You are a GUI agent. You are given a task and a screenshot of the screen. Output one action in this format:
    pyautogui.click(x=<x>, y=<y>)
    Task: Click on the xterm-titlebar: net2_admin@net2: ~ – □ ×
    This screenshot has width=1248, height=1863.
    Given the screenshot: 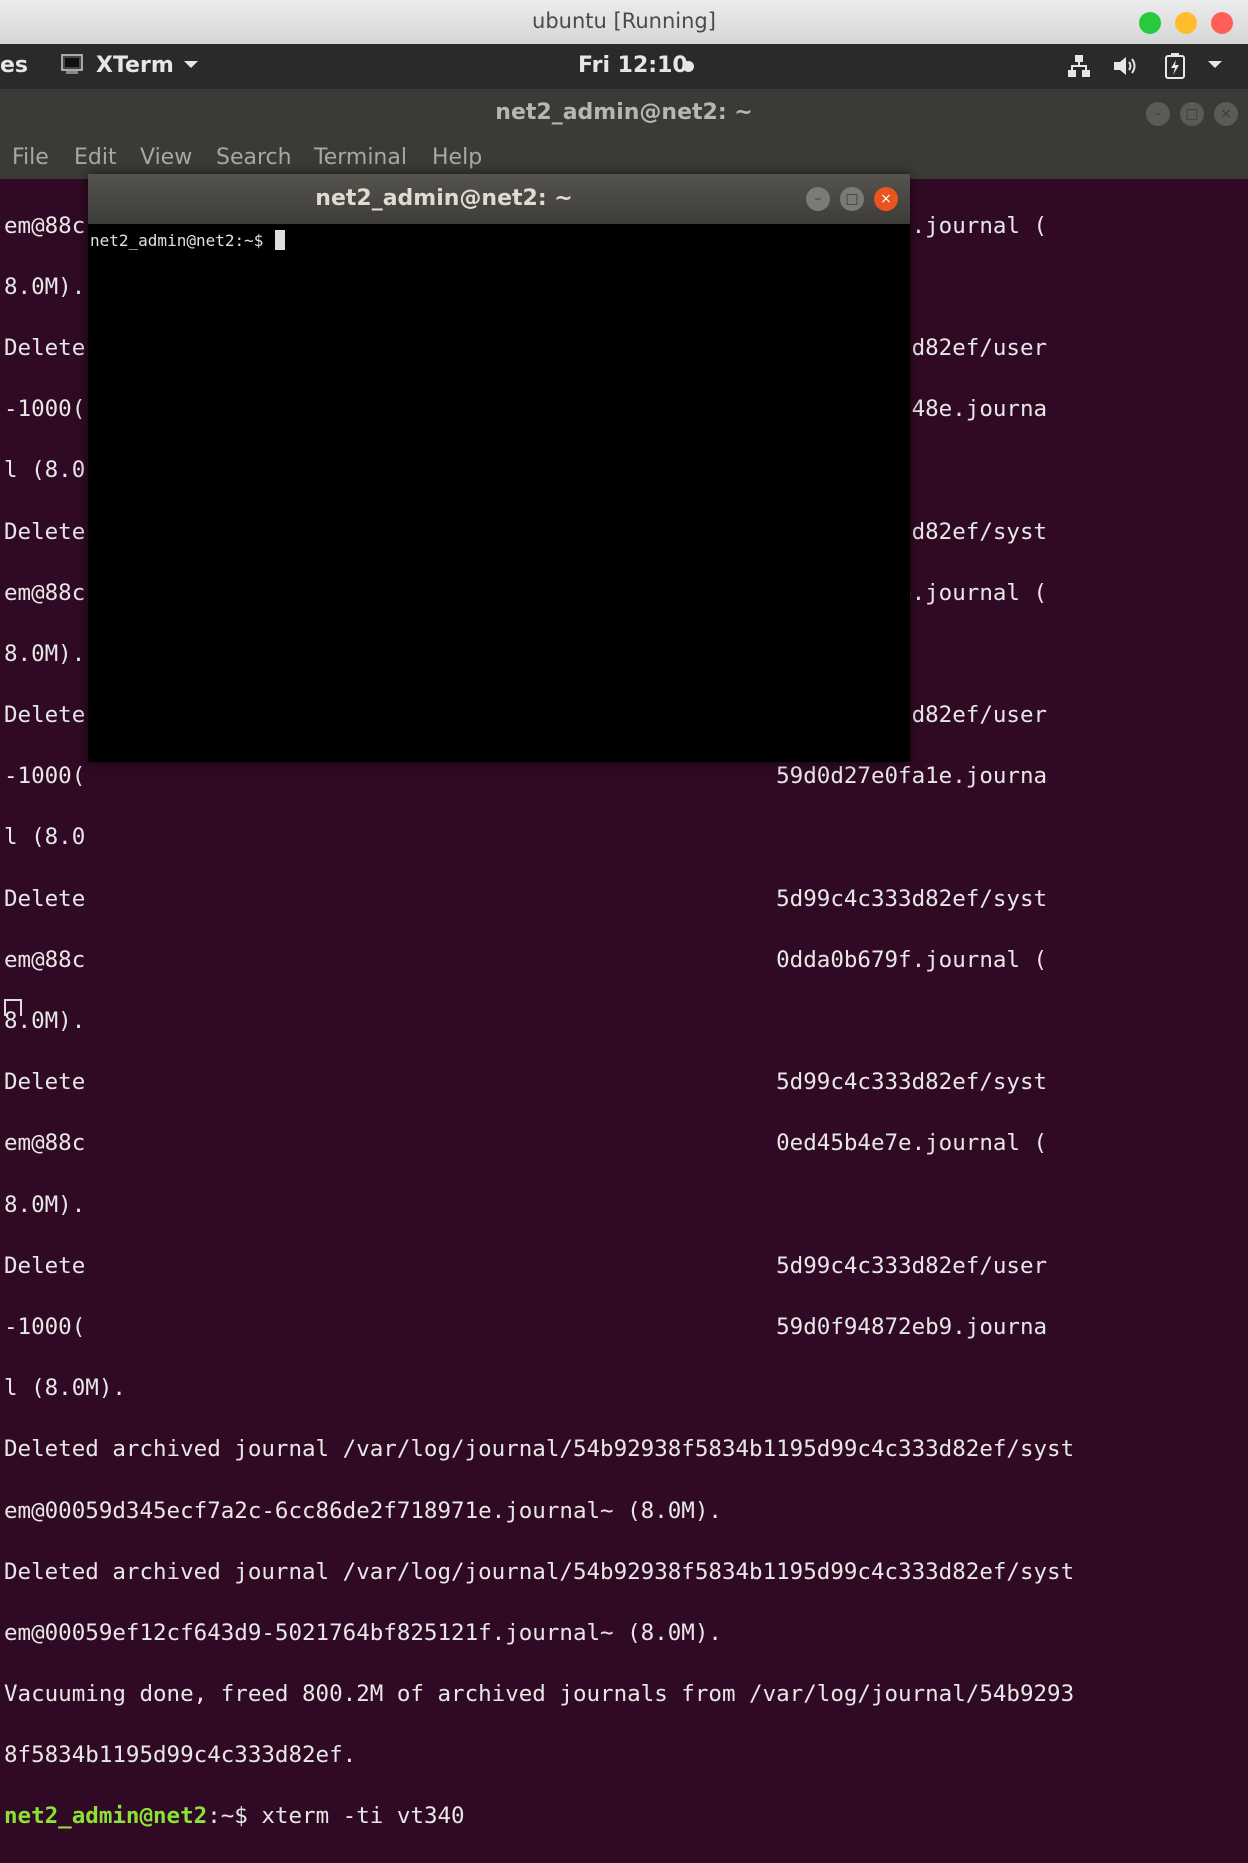 What is the action you would take?
    pyautogui.click(x=499, y=199)
    